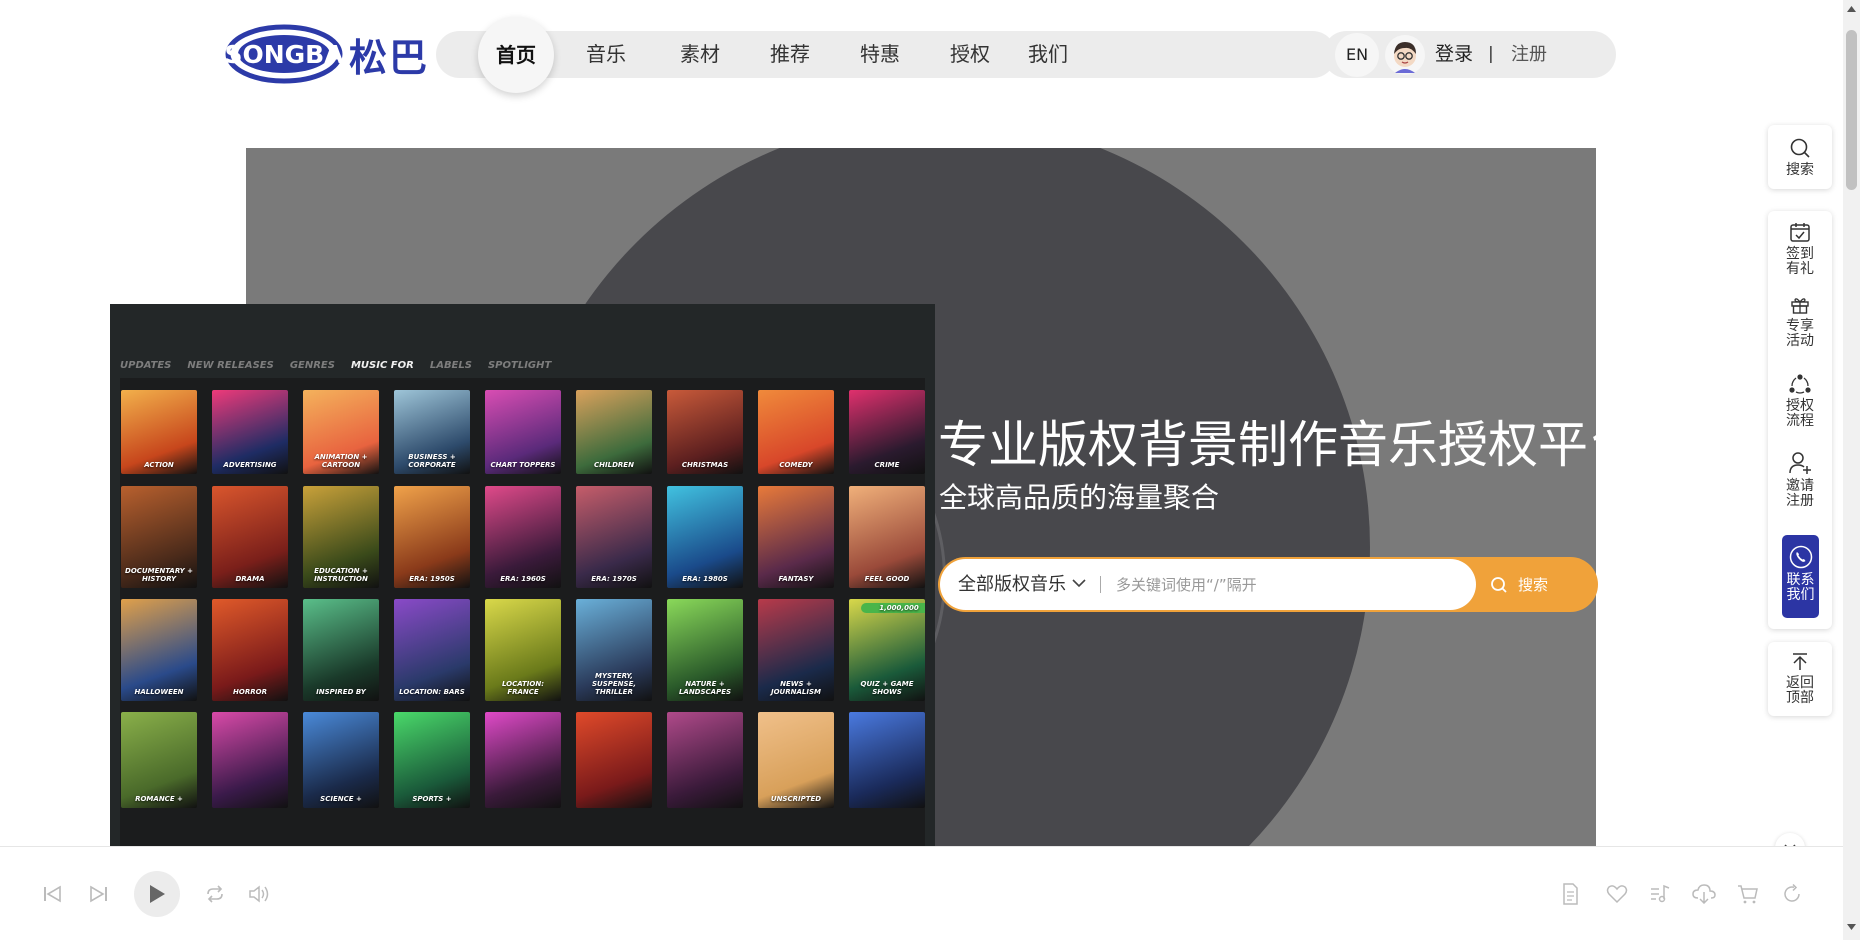  What do you see at coordinates (887, 805) in the screenshot?
I see `poster-tile-label` at bounding box center [887, 805].